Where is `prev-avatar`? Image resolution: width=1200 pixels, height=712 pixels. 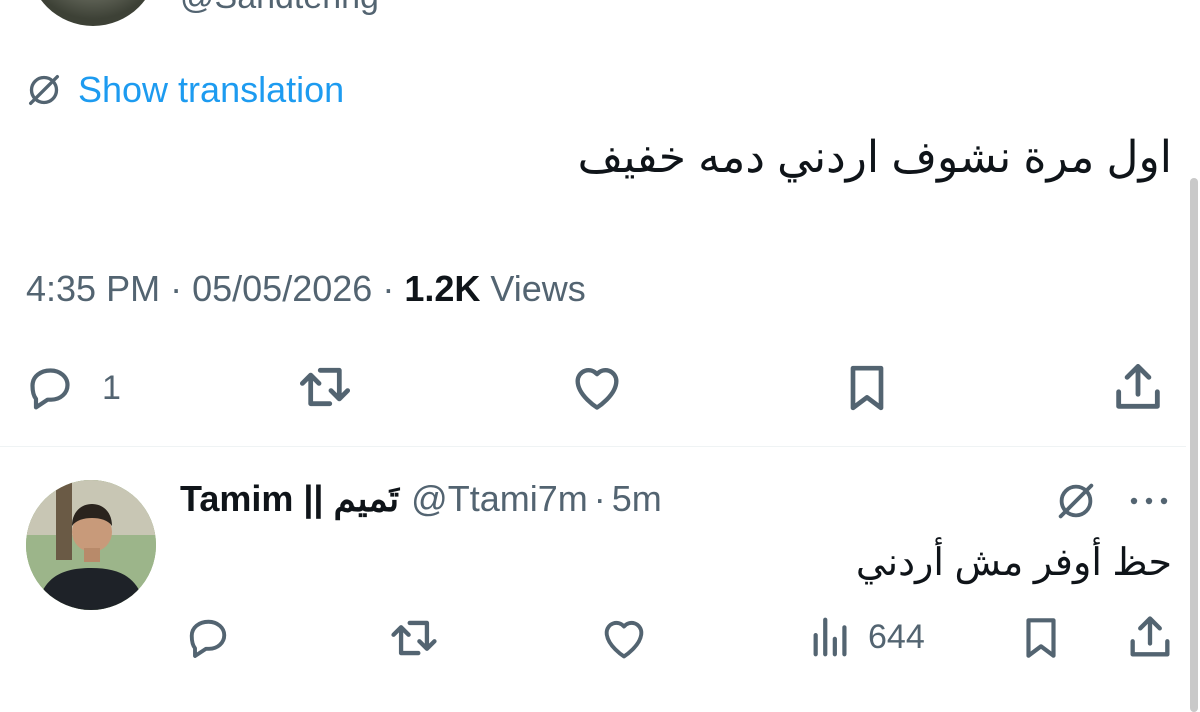
prev-avatar is located at coordinates (93, 13).